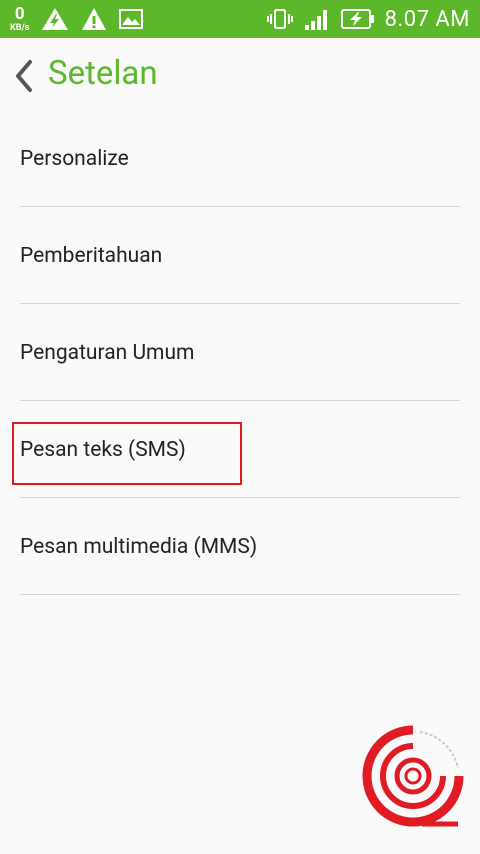 The image size is (480, 854). What do you see at coordinates (77, 19) in the screenshot?
I see `status-left-icons: 0 KB/s` at bounding box center [77, 19].